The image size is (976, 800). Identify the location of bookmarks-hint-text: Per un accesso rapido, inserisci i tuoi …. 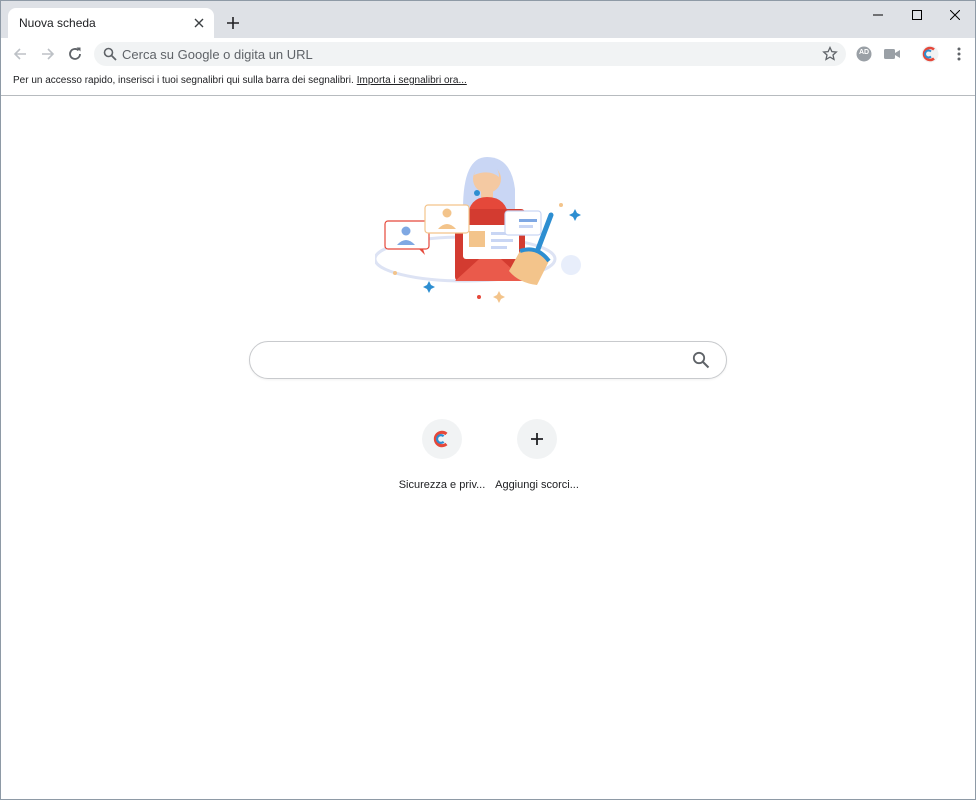
(183, 80).